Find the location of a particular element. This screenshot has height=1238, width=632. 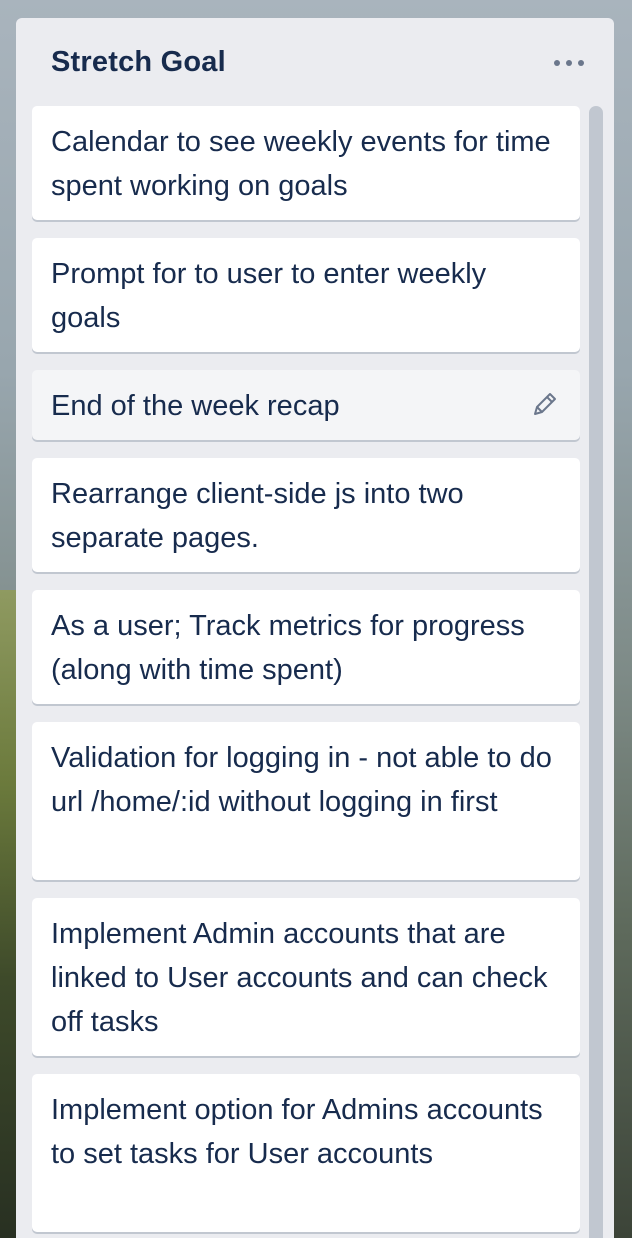

list-scrollbar is located at coordinates (596, 672).